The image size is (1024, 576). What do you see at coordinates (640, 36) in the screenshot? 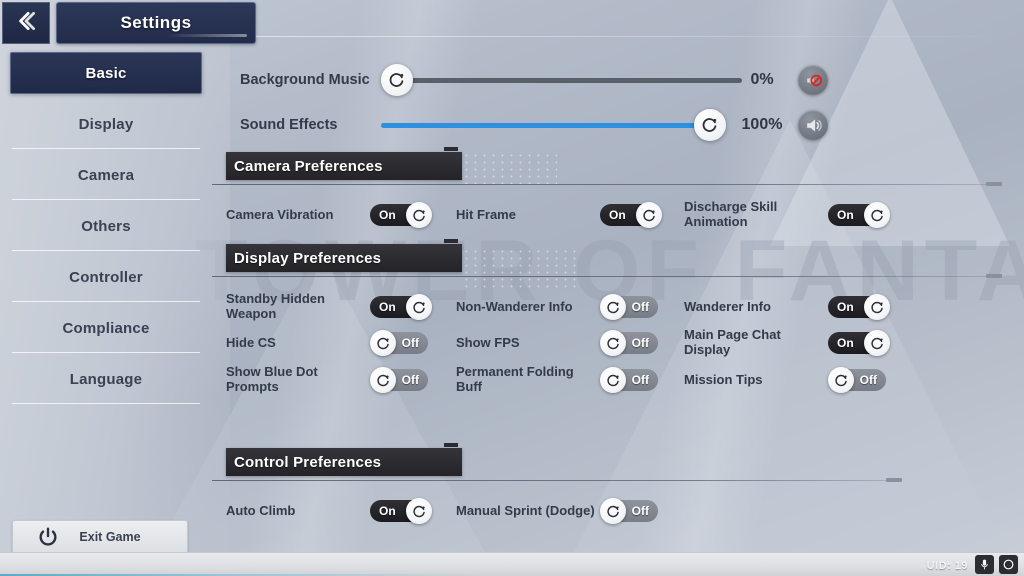
I see `header-divider` at bounding box center [640, 36].